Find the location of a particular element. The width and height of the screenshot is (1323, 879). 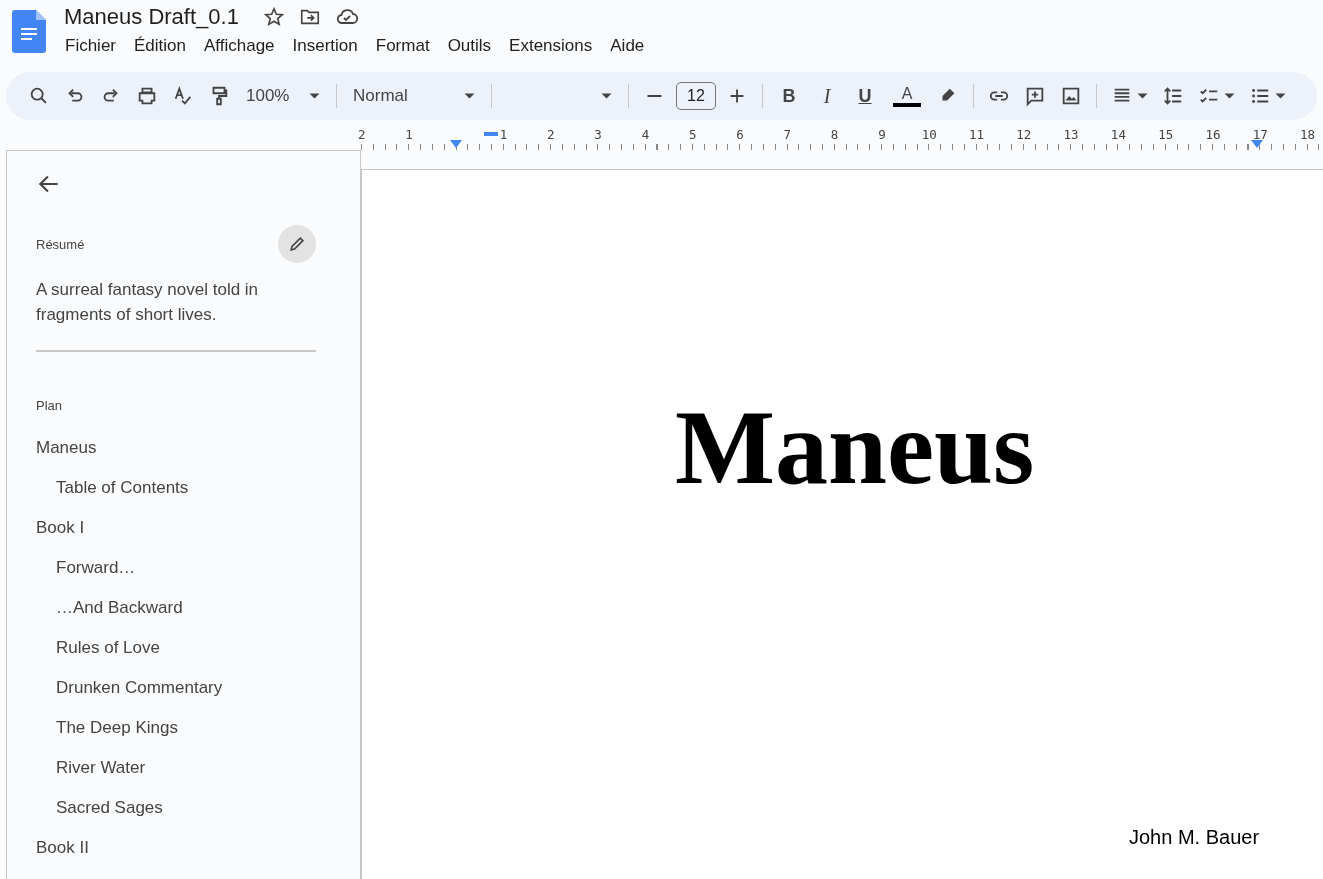

outline-label: Plan is located at coordinates (50, 405).